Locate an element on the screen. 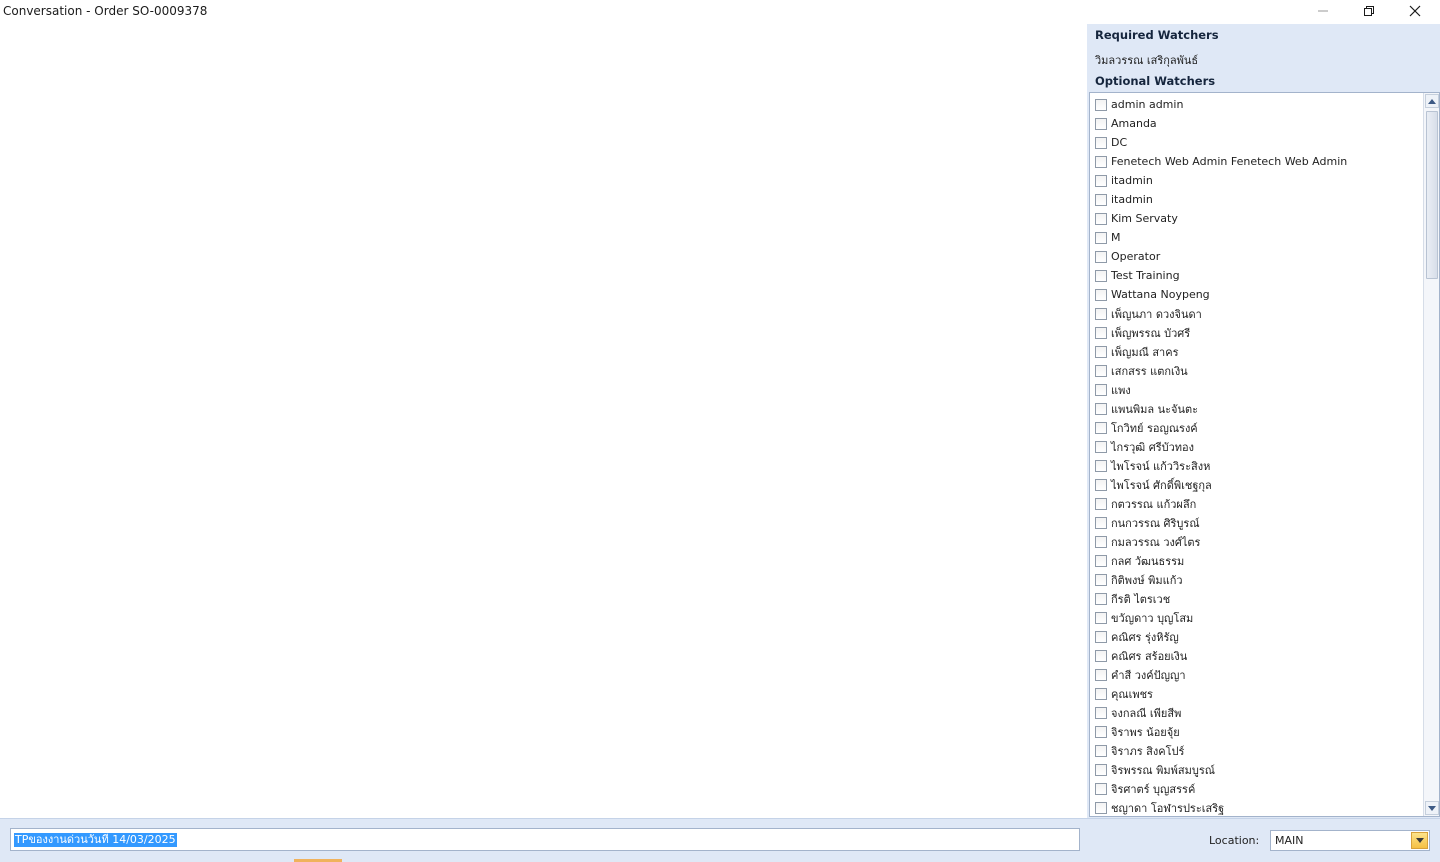 Image resolution: width=1440 pixels, height=862 pixels. watcher-item: admin admin is located at coordinates (1139, 104).